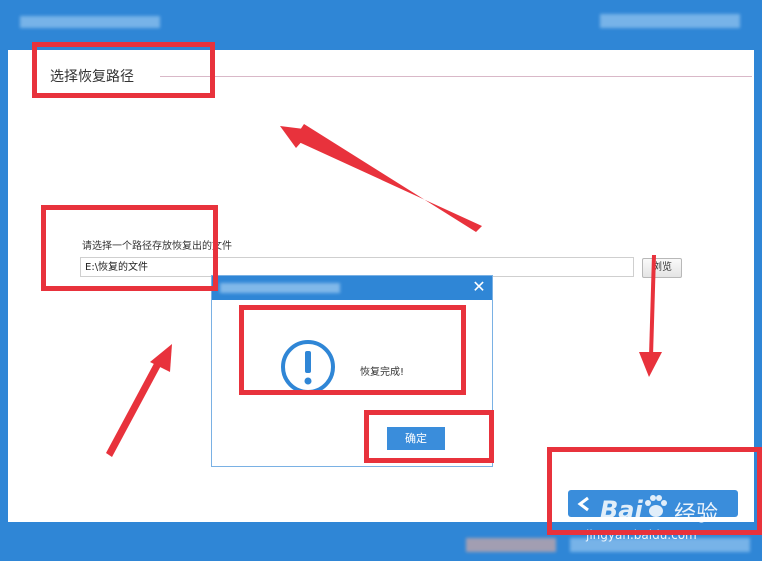  I want to click on arrow-to-path, so click(135, 406).